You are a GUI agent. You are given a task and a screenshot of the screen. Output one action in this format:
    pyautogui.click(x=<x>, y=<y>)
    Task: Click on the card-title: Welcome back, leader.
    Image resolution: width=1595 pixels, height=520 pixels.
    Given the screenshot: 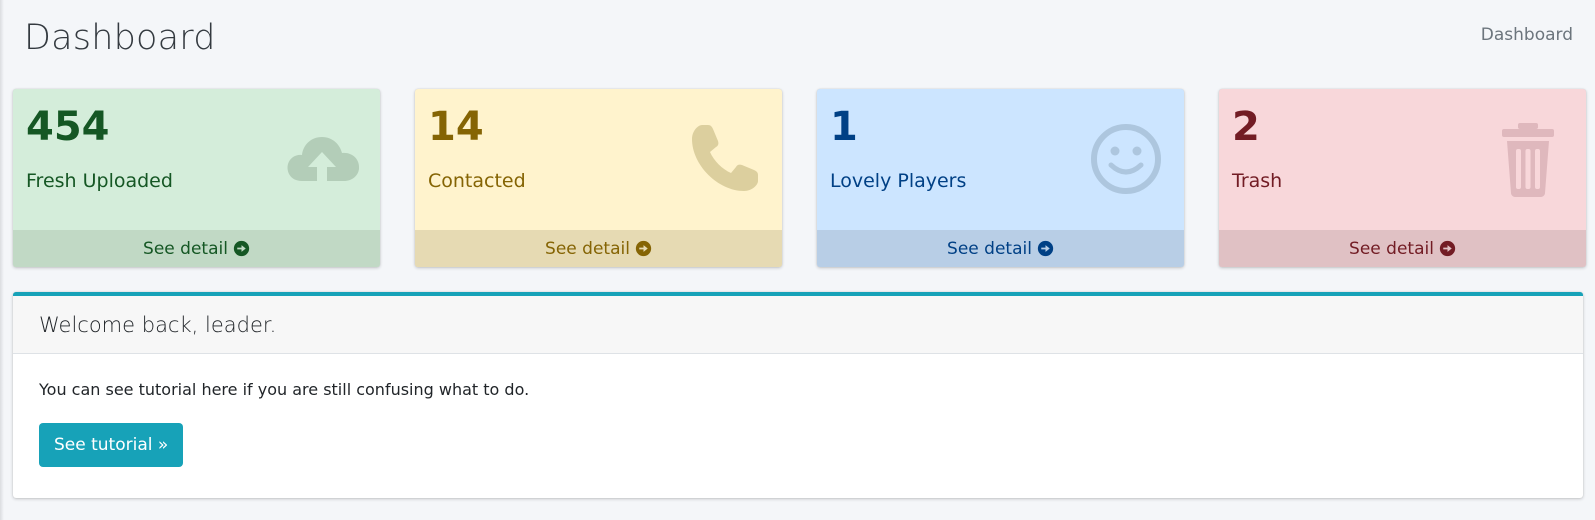 What is the action you would take?
    pyautogui.click(x=158, y=324)
    